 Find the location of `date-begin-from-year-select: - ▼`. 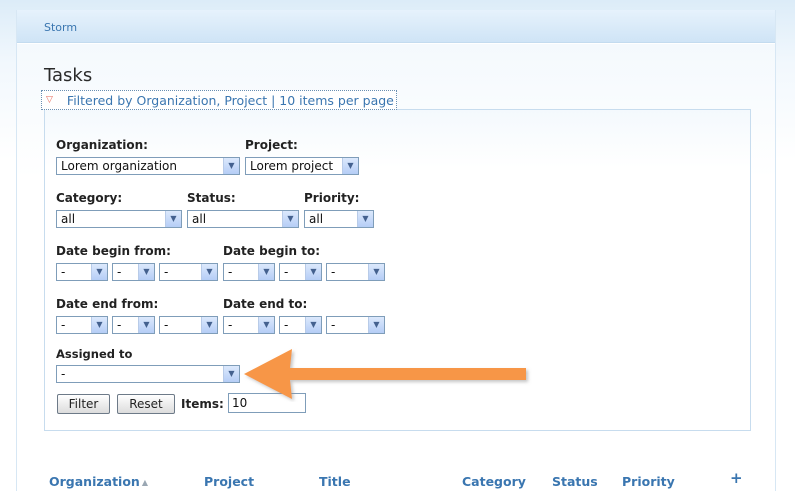

date-begin-from-year-select: - ▼ is located at coordinates (82, 272).